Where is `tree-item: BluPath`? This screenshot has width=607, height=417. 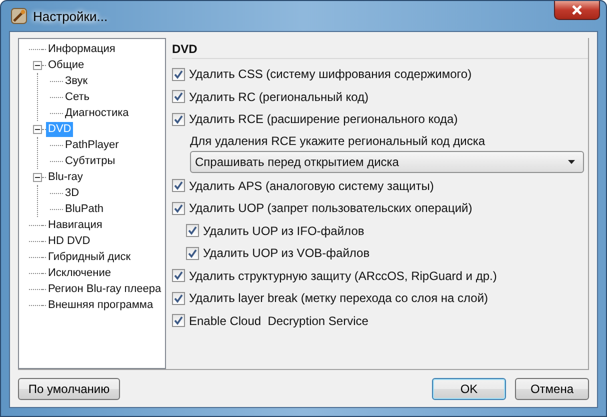
tree-item: BluPath is located at coordinates (84, 209).